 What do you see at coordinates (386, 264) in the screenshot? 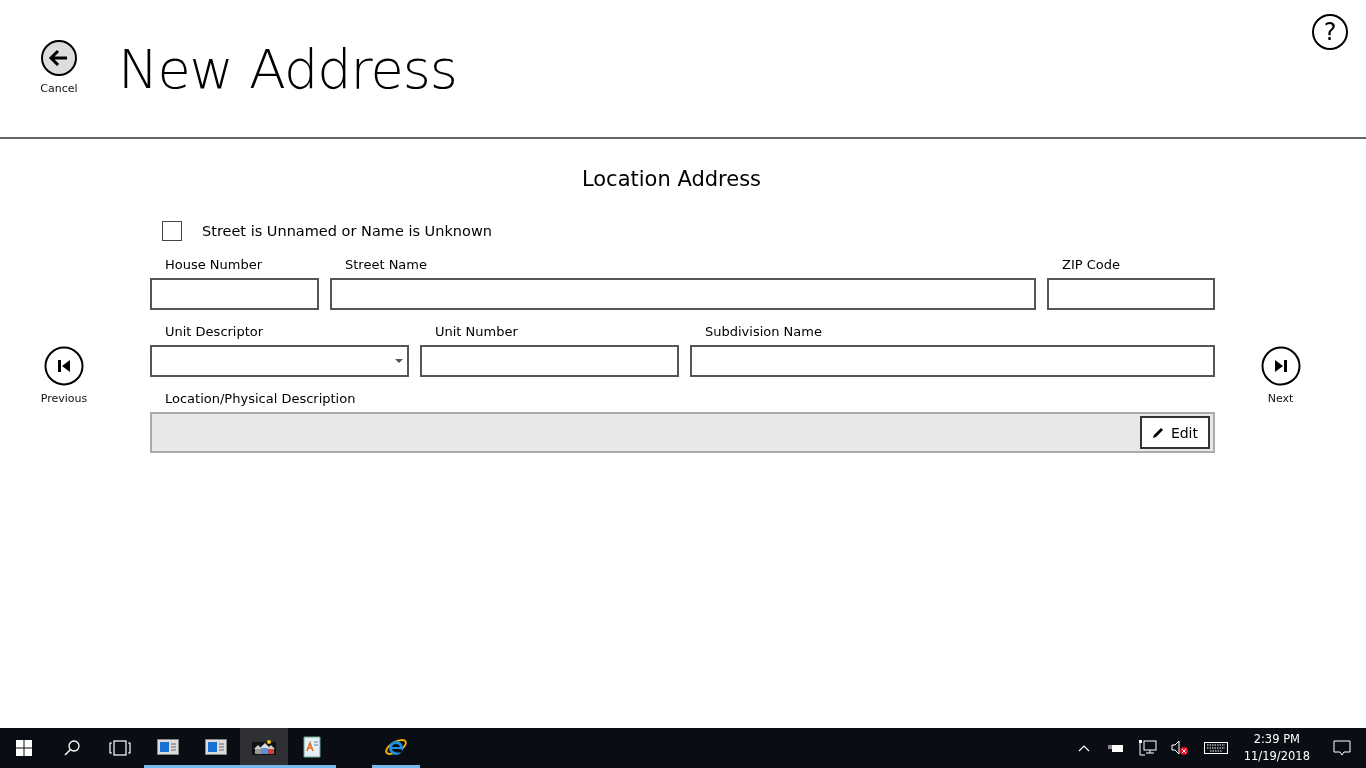
I see `field-label: Street Name` at bounding box center [386, 264].